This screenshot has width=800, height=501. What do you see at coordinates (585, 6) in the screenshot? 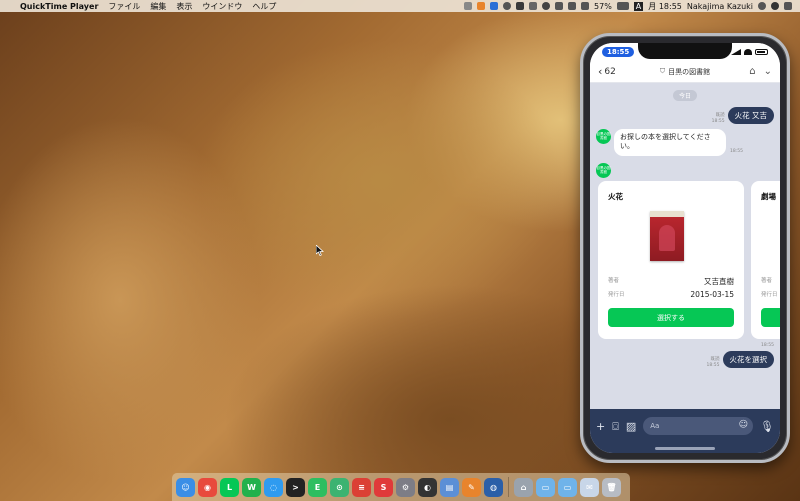
I see `volume-icon` at bounding box center [585, 6].